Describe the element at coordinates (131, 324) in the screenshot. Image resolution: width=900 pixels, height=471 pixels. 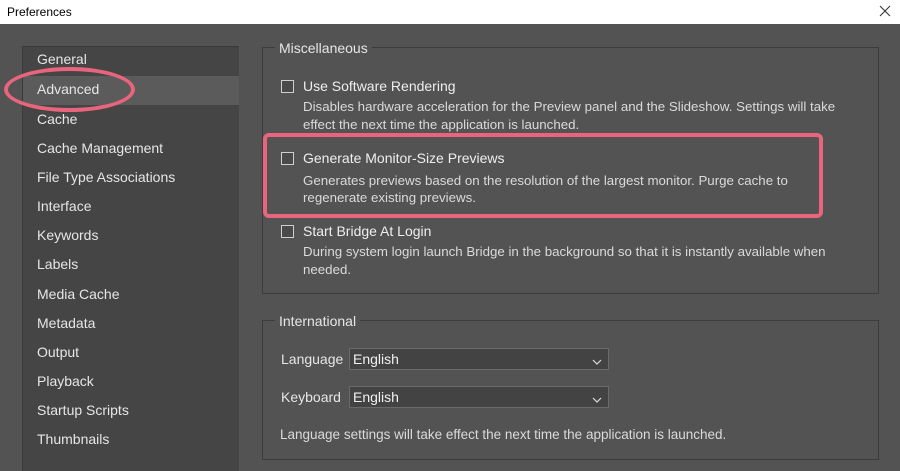
I see `sidebar-item-metadata: Metadata` at that location.